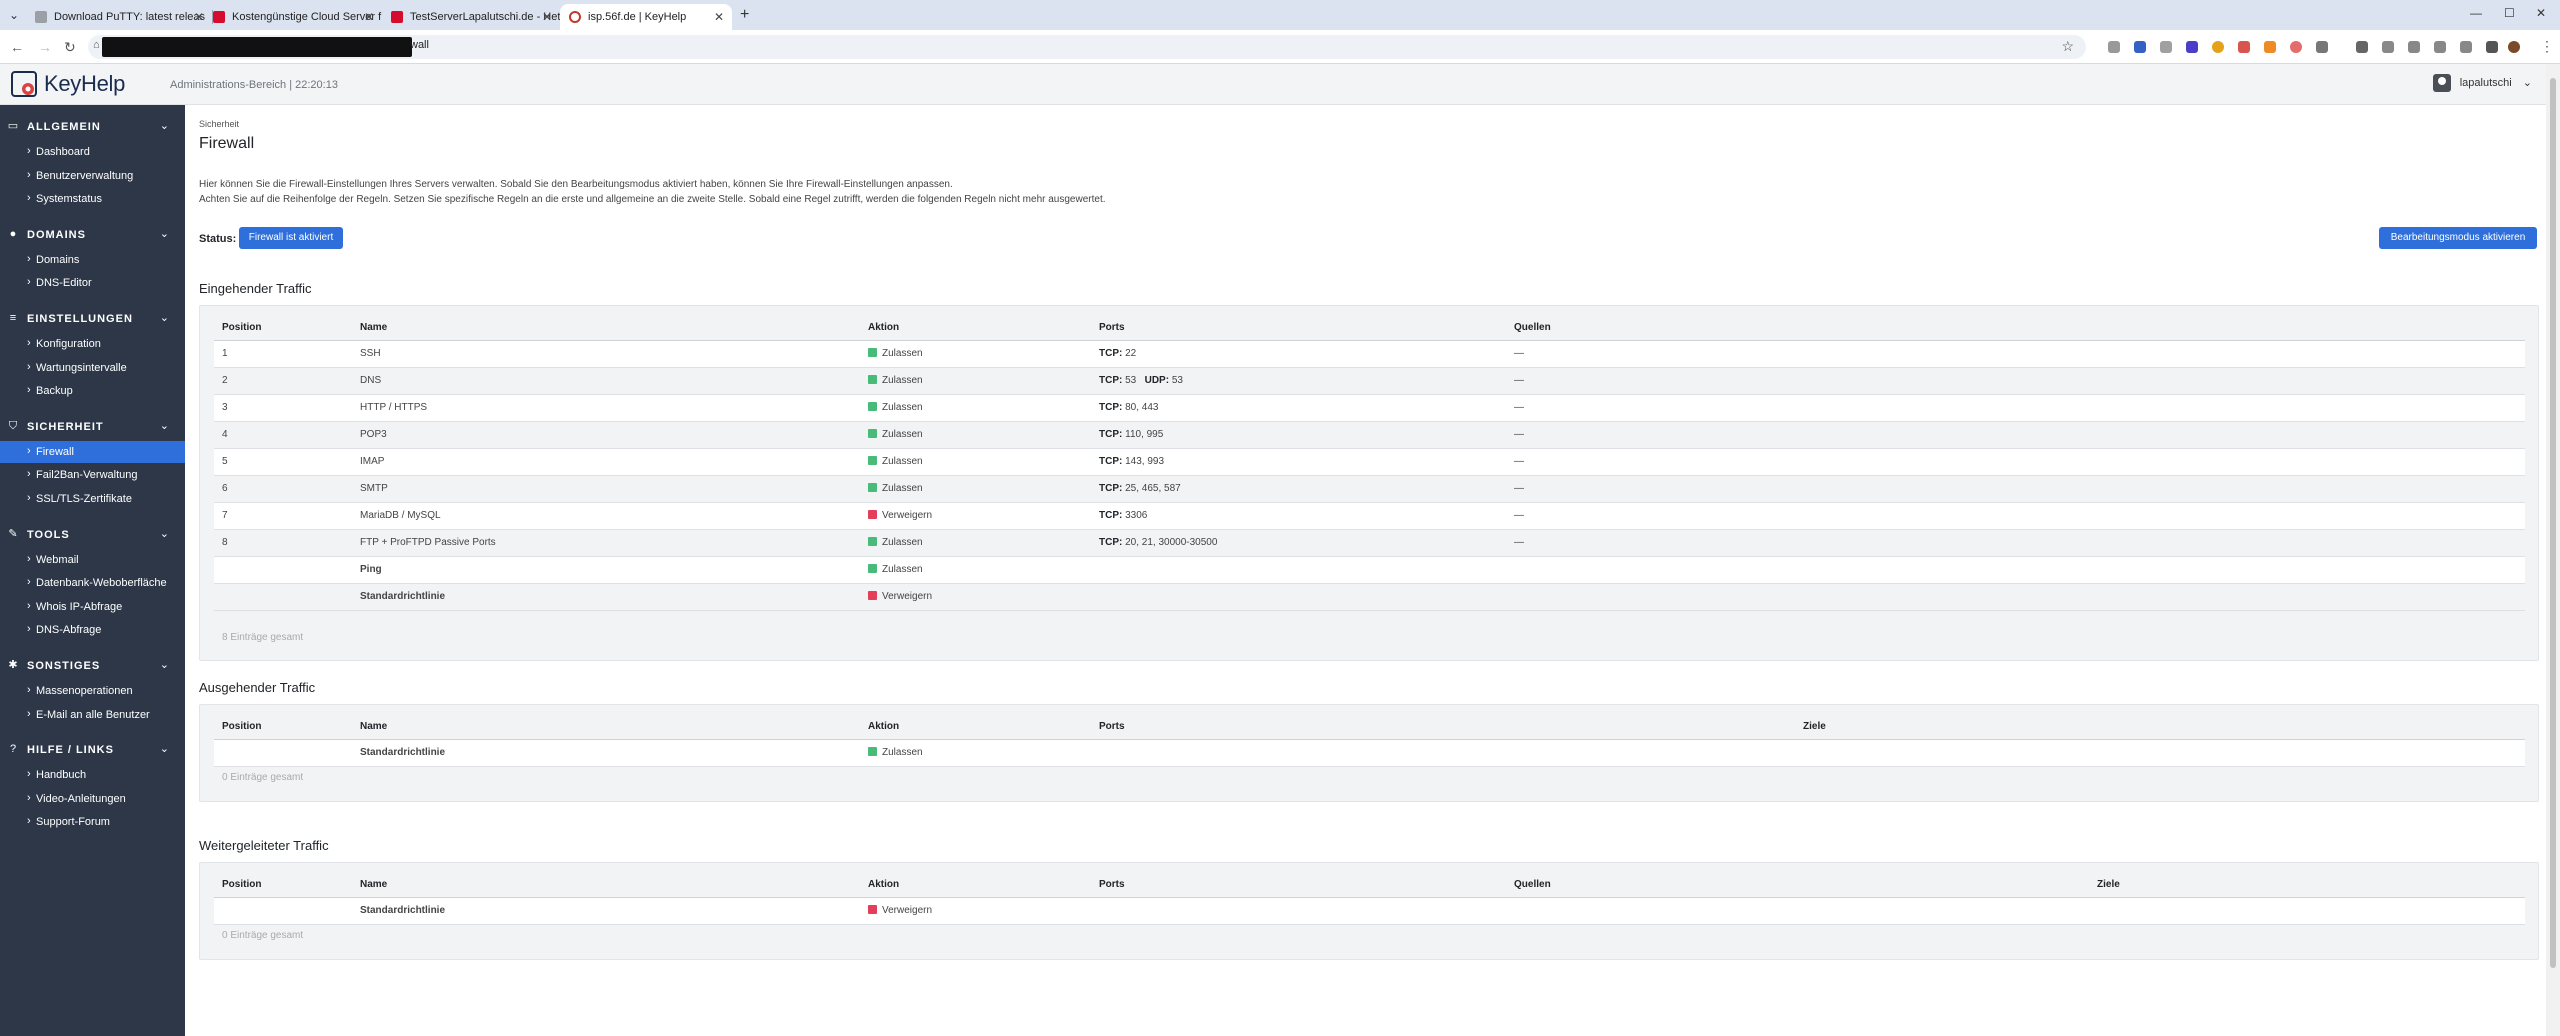 This screenshot has height=1036, width=2560. Describe the element at coordinates (92, 750) in the screenshot. I see `sidebar-section-hilfe-links: ? HILFE / LINKS ⌄` at that location.